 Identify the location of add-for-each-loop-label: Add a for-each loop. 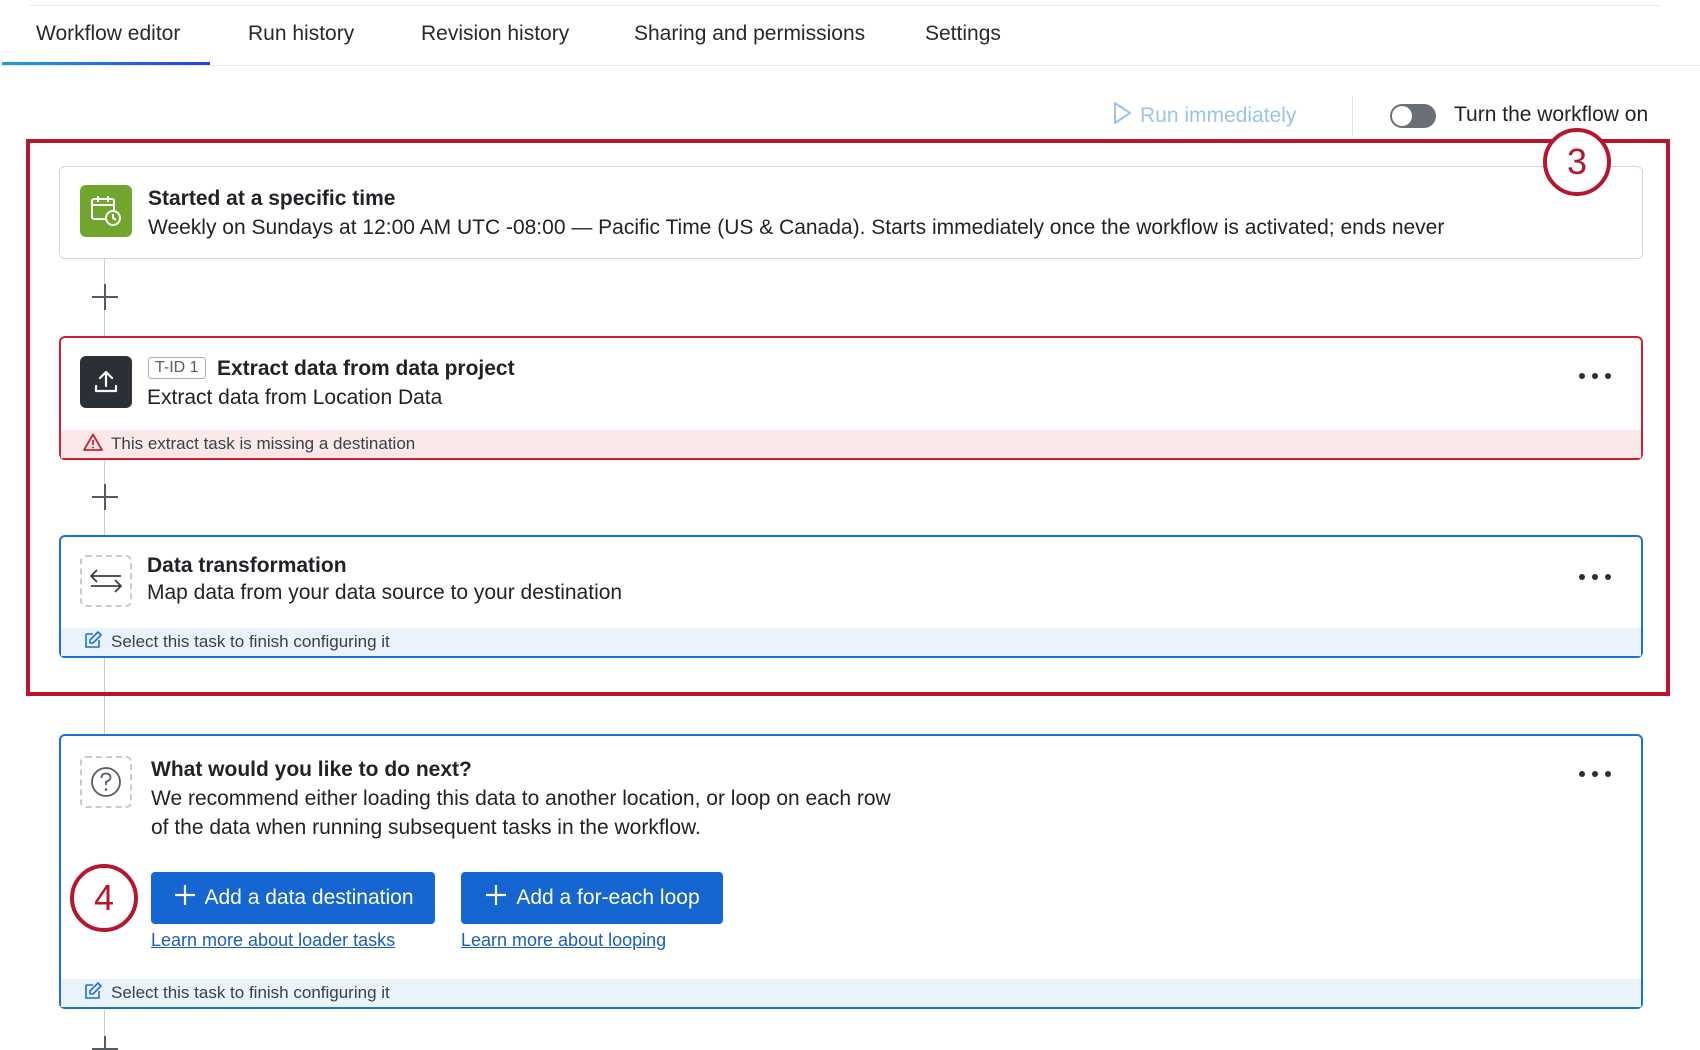
(608, 897).